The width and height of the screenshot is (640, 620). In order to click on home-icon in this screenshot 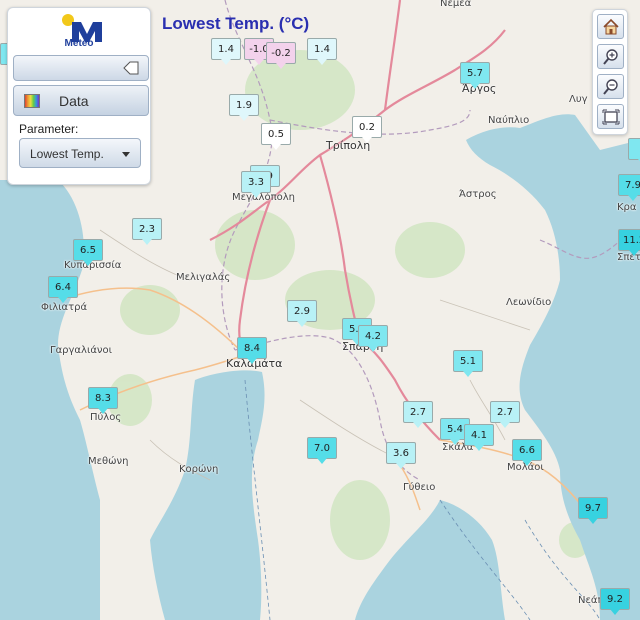, I will do `click(611, 26)`.